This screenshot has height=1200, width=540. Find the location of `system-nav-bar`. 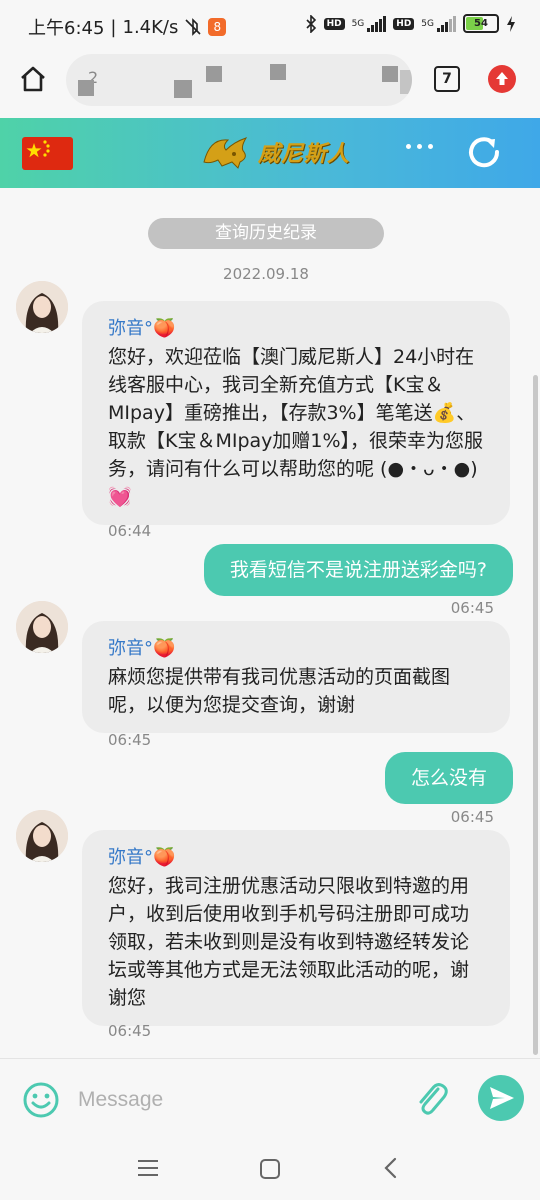

system-nav-bar is located at coordinates (270, 1169).